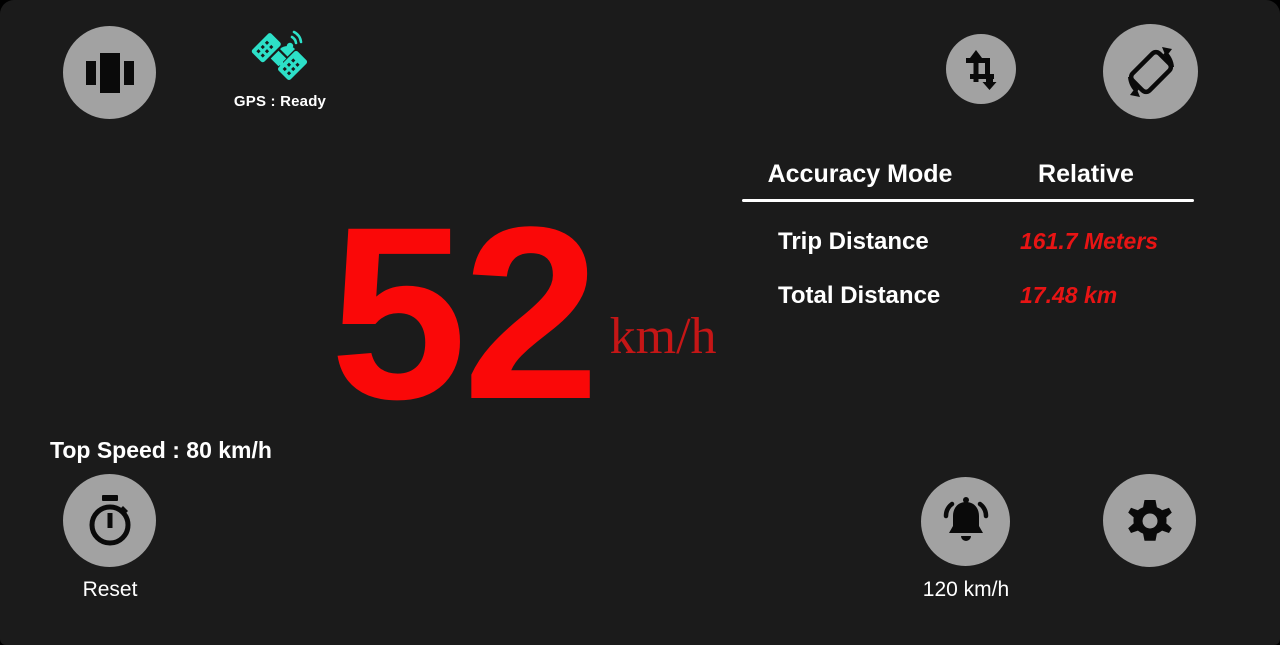 This screenshot has width=1280, height=645. I want to click on gps-status-label: GPS : Ready, so click(280, 101).